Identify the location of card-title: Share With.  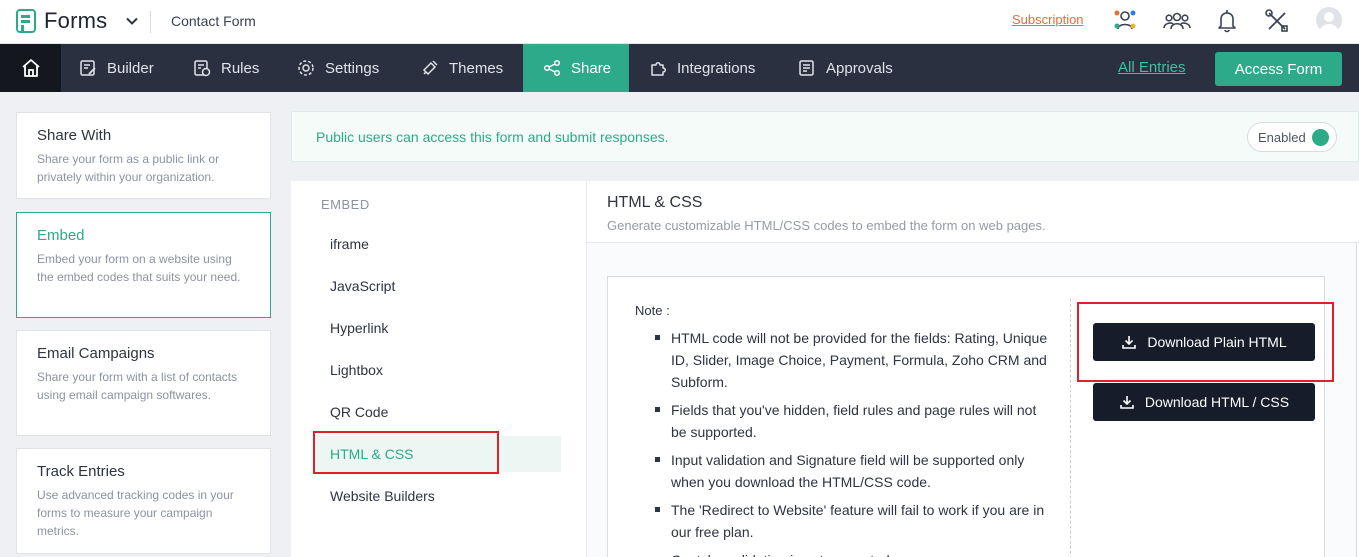
(74, 135).